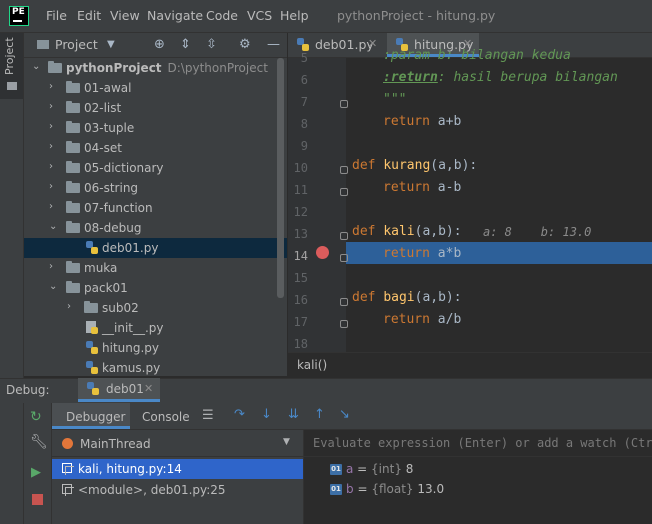 This screenshot has height=524, width=652. What do you see at coordinates (155, 88) in the screenshot?
I see `tree-item-01-awal: › 01-awal` at bounding box center [155, 88].